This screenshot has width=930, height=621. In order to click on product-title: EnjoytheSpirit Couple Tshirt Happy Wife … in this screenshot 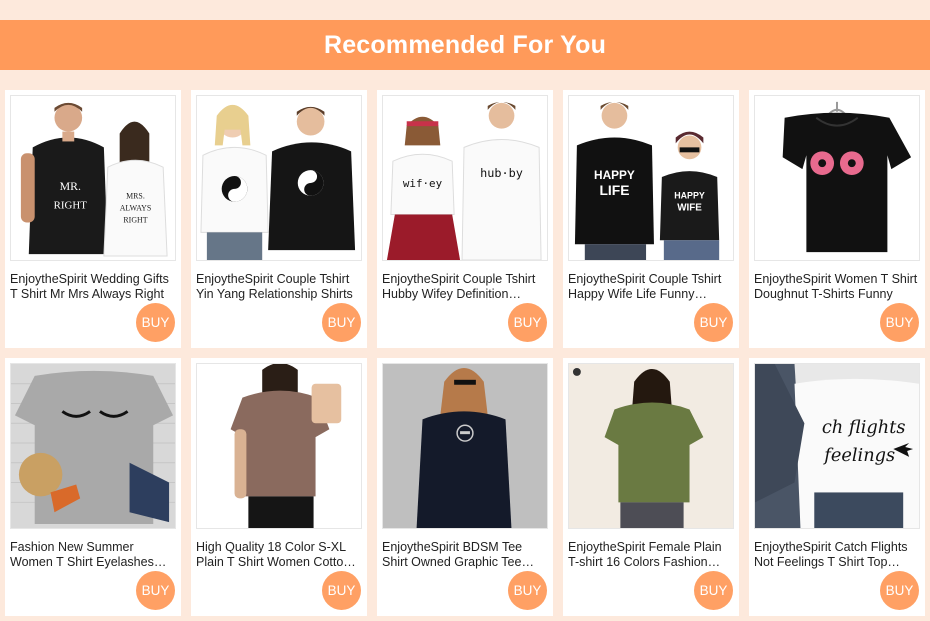, I will do `click(650, 287)`.